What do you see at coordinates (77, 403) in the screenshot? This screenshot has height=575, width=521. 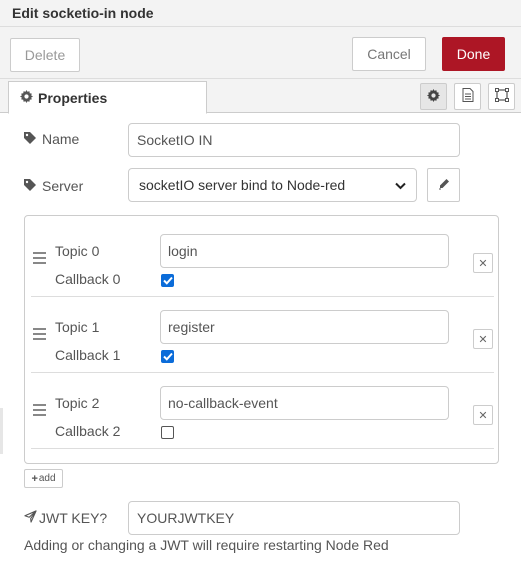 I see `topic-label: Topic 2` at bounding box center [77, 403].